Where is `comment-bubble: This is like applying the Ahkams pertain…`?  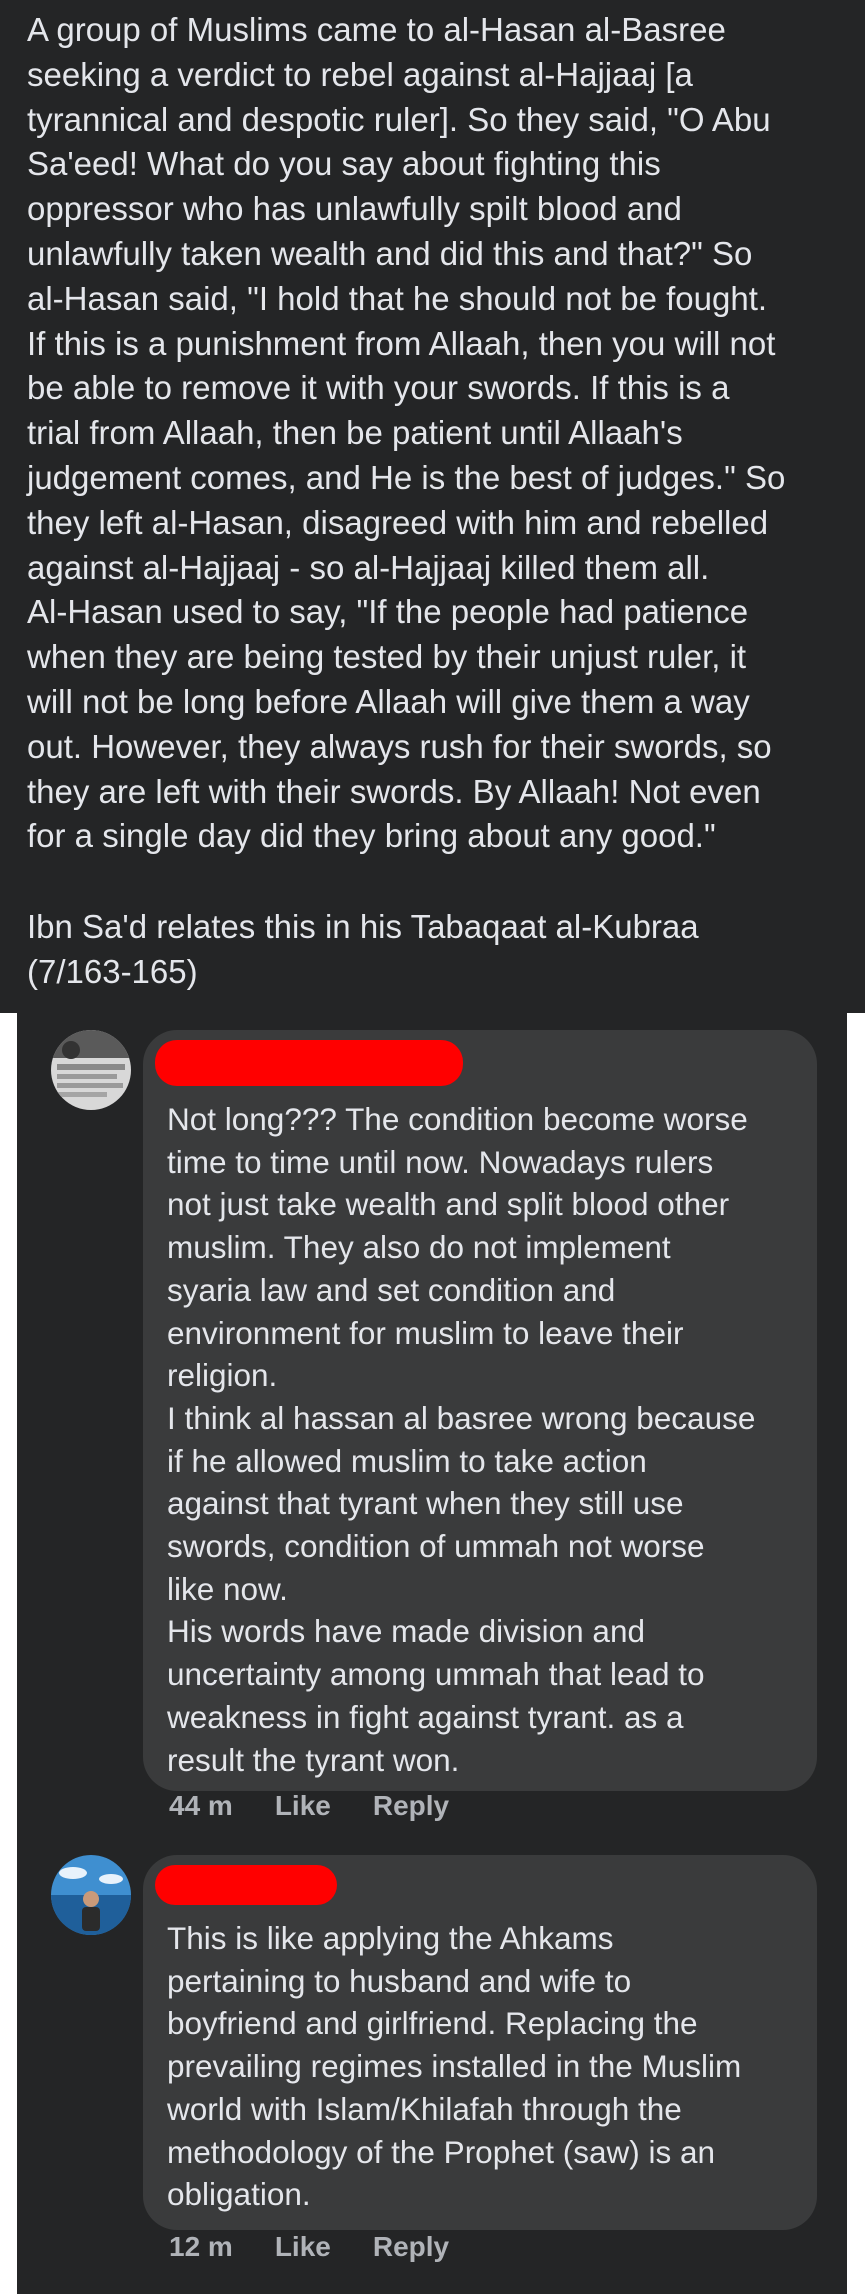 comment-bubble: This is like applying the Ahkams pertain… is located at coordinates (480, 2042).